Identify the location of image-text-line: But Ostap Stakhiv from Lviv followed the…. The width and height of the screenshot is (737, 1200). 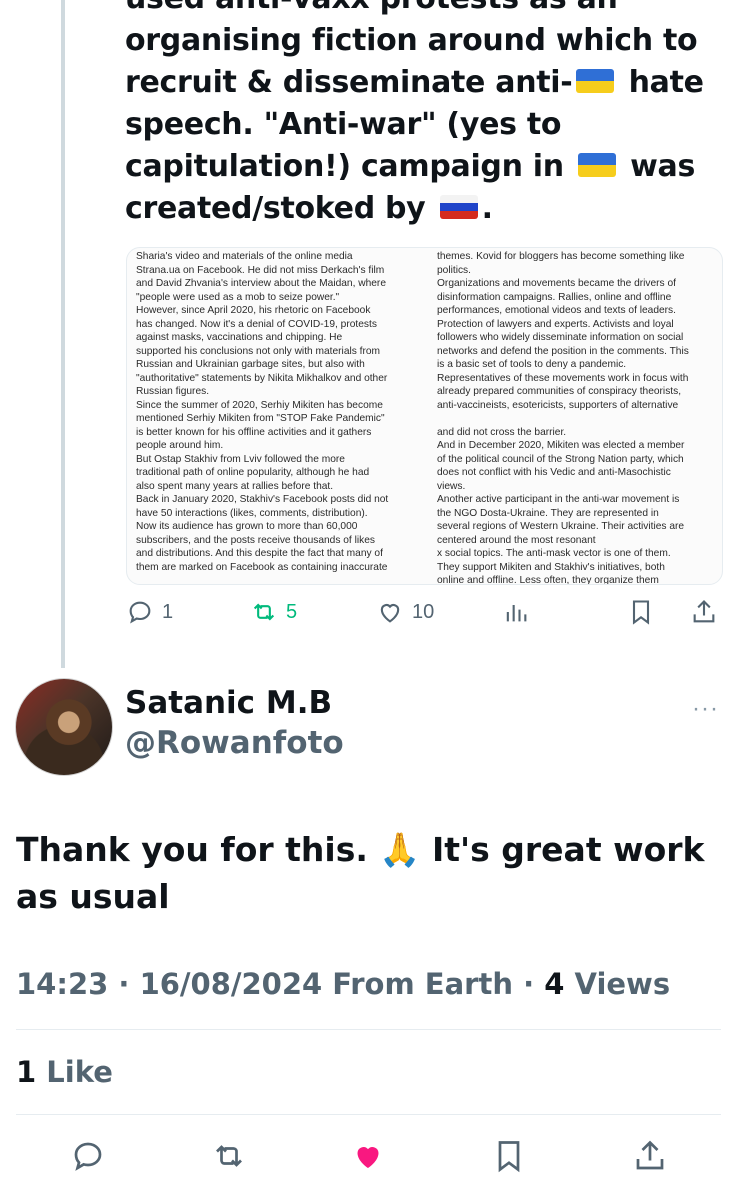
(240, 459).